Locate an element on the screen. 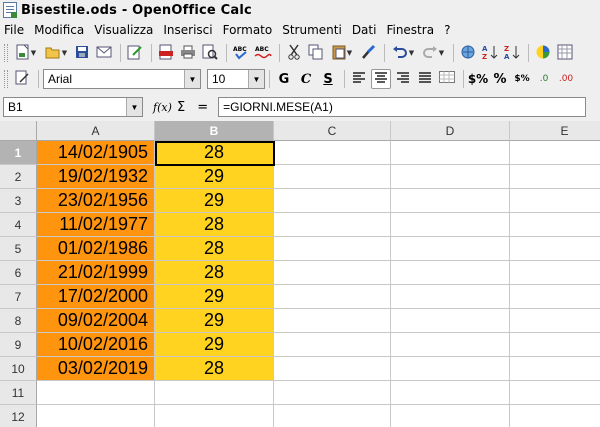  menu-formato: Formato is located at coordinates (248, 30).